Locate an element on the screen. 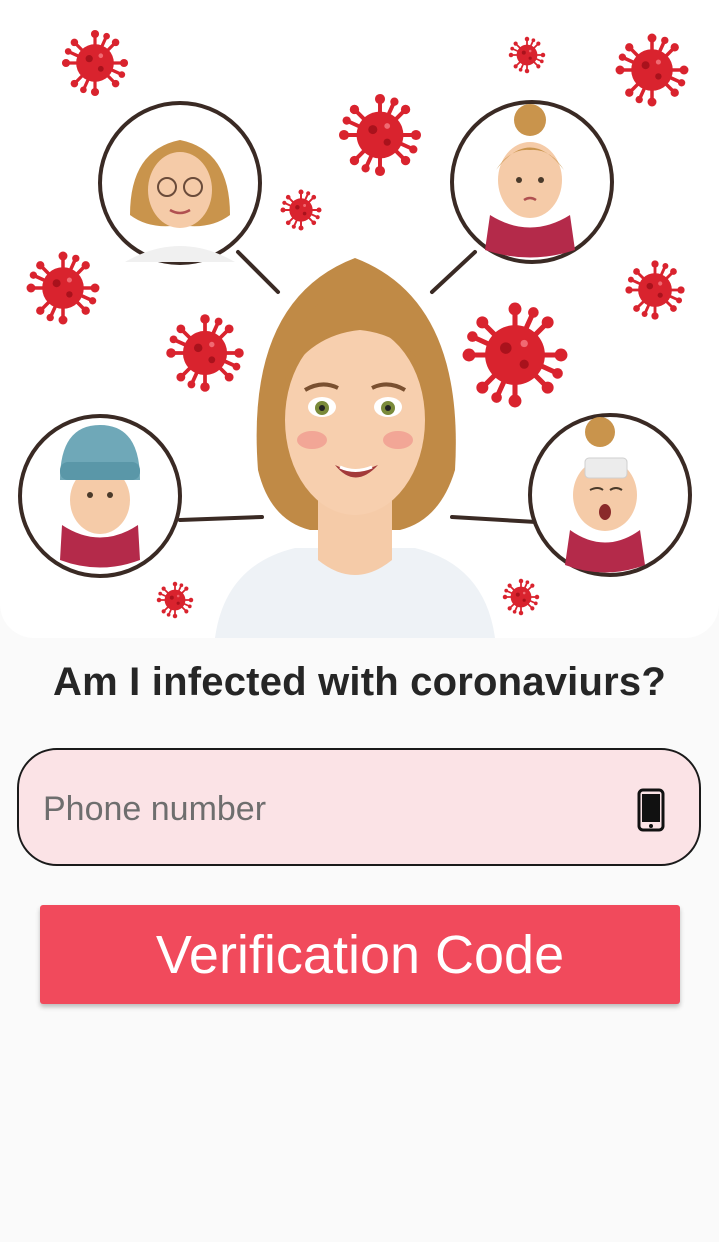 Image resolution: width=719 pixels, height=1242 pixels. smartphone-icon is located at coordinates (651, 810).